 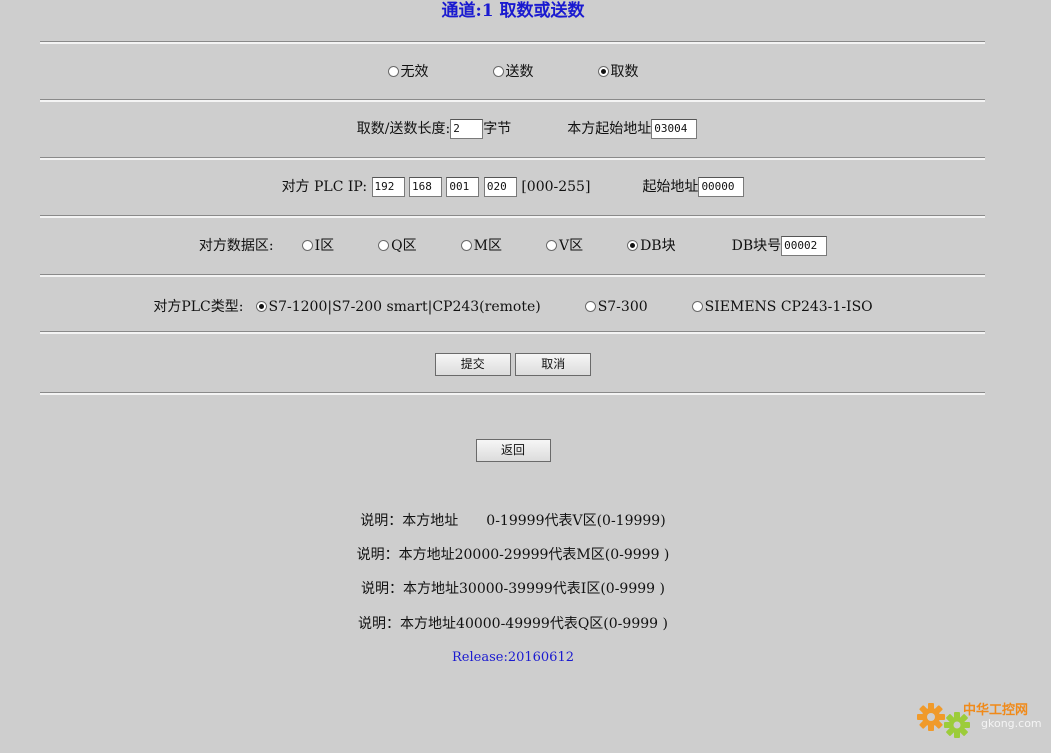 What do you see at coordinates (721, 187) in the screenshot?
I see `start-addr-input: 00000` at bounding box center [721, 187].